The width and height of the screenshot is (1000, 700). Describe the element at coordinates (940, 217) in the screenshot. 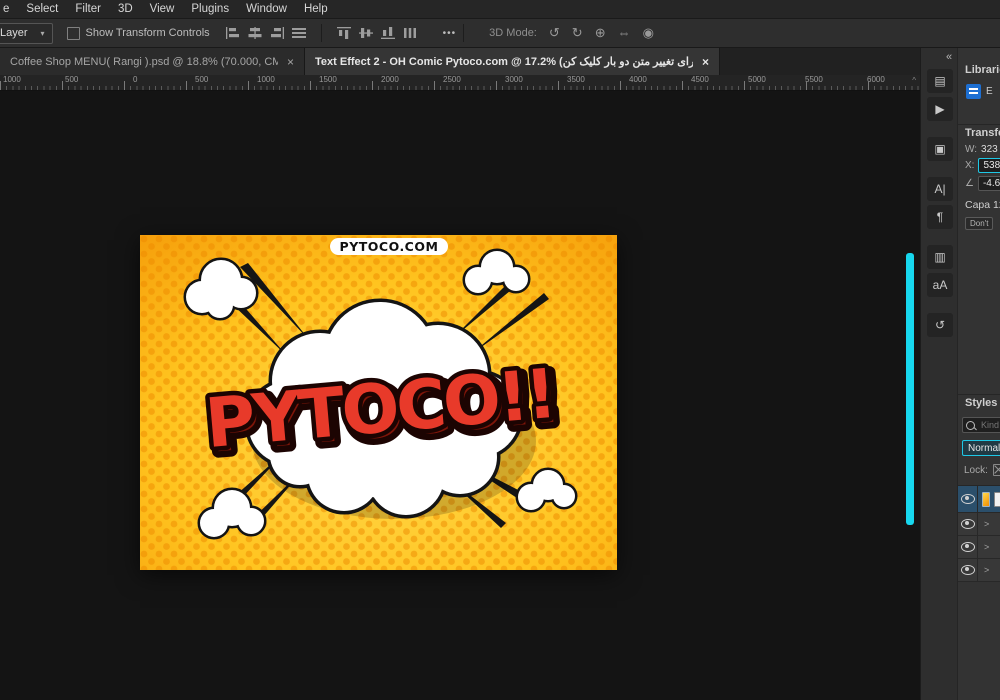

I see `panel-icon-paragraph: ¶` at that location.